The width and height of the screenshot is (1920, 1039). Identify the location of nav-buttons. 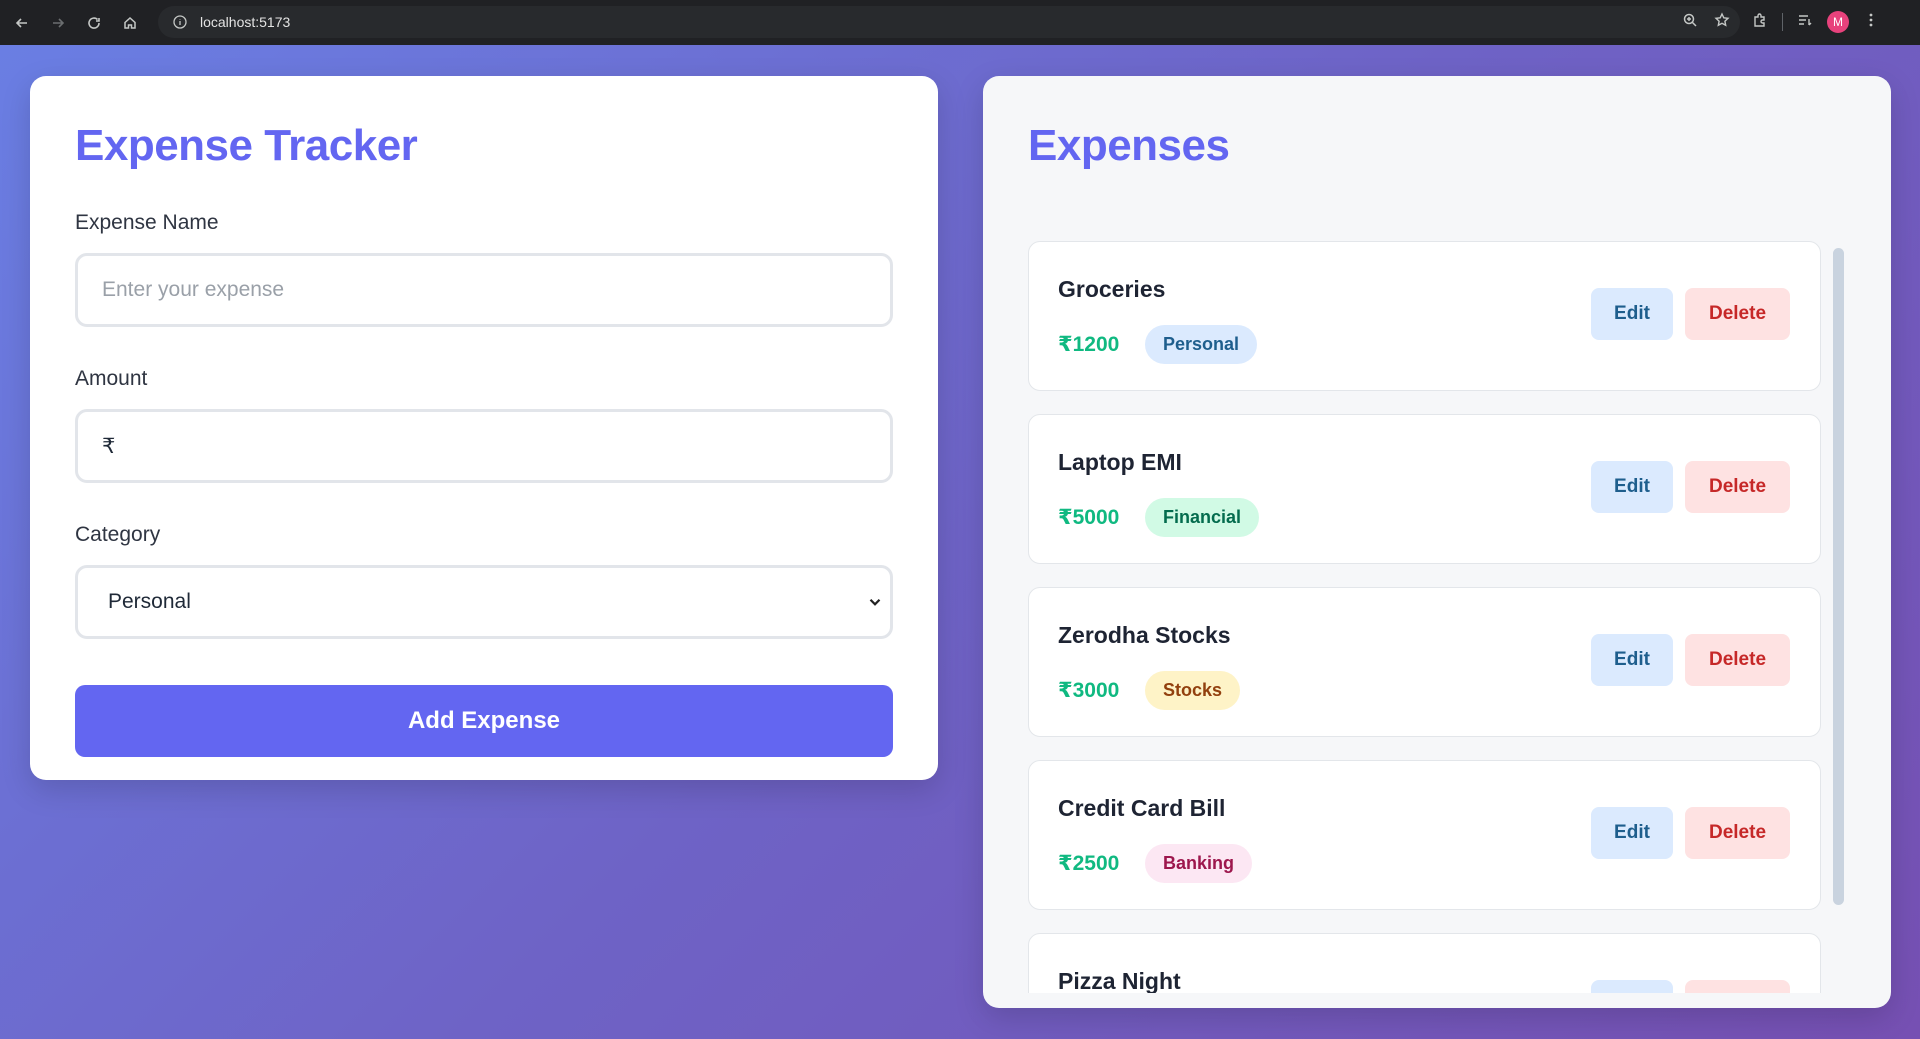
(76, 23).